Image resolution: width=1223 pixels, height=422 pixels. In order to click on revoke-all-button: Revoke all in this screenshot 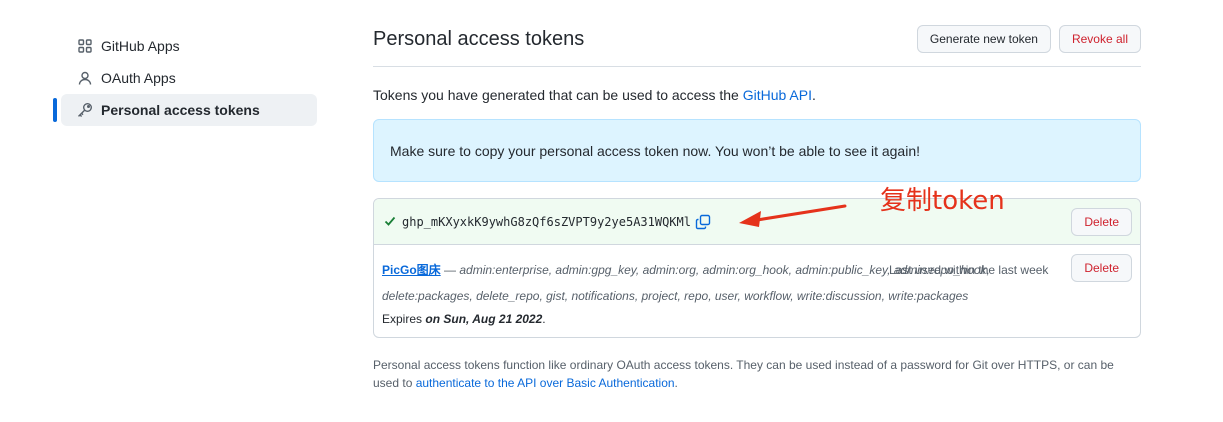, I will do `click(1099, 39)`.